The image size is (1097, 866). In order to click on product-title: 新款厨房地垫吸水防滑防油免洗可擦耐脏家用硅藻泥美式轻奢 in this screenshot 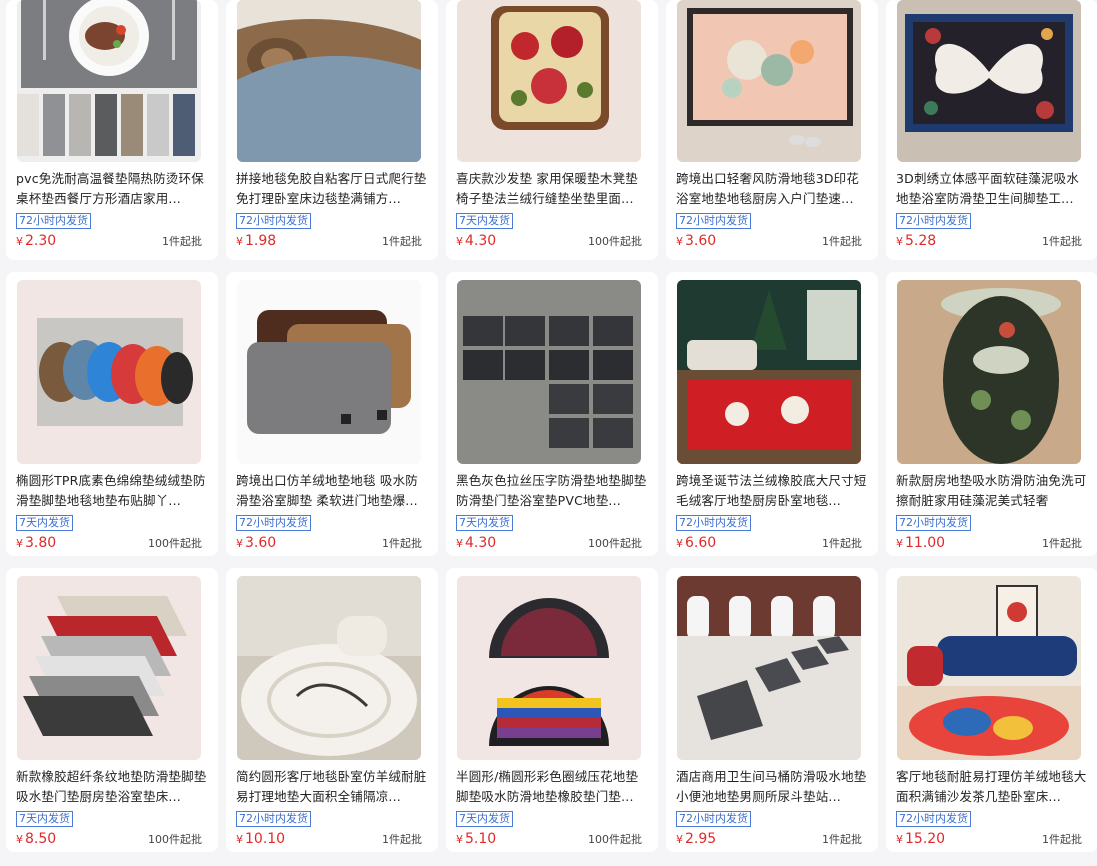, I will do `click(992, 491)`.